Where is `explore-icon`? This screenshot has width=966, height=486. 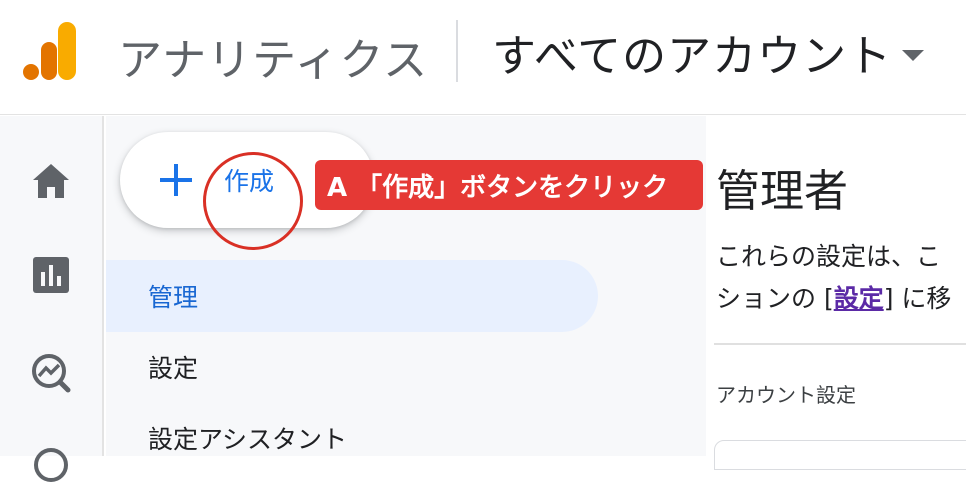 explore-icon is located at coordinates (51, 373).